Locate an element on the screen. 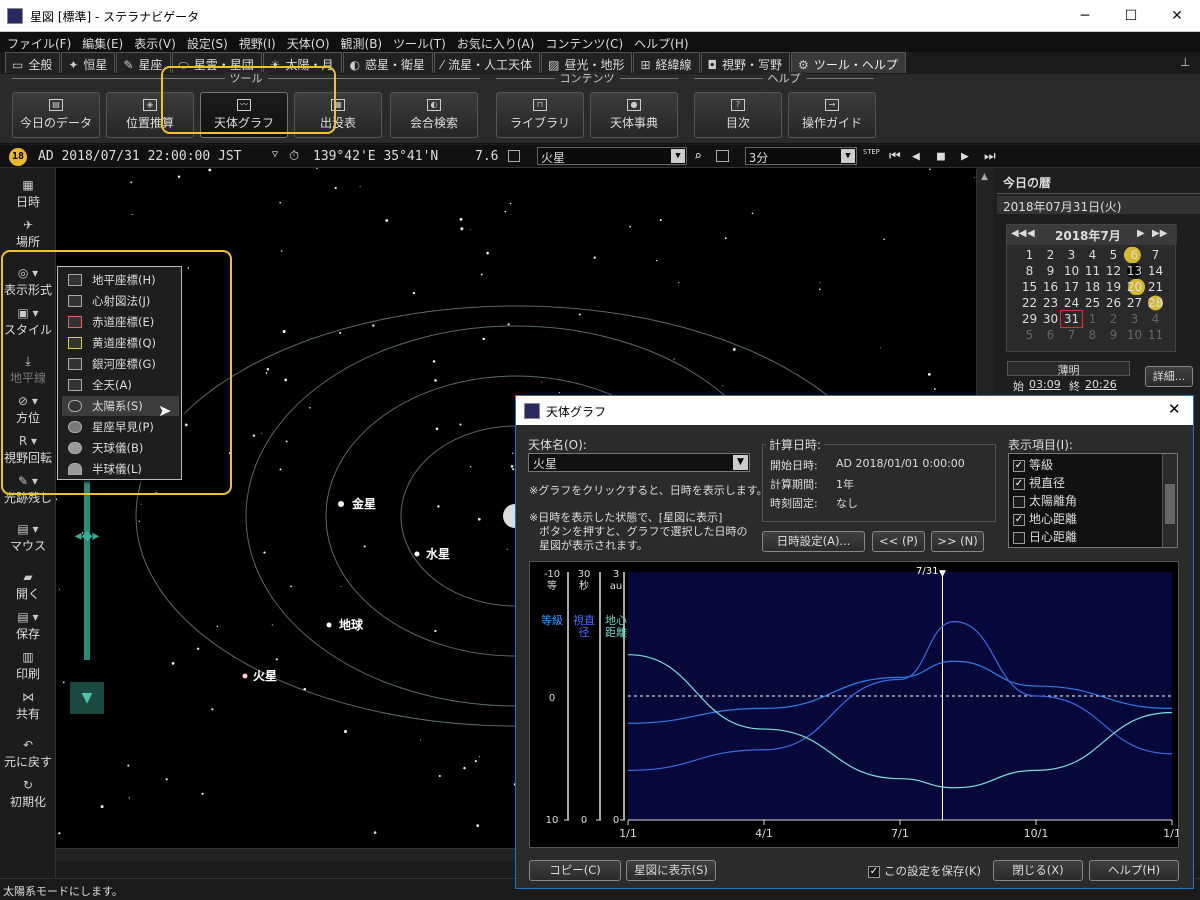  calendar-day: 3 is located at coordinates (1134, 319).